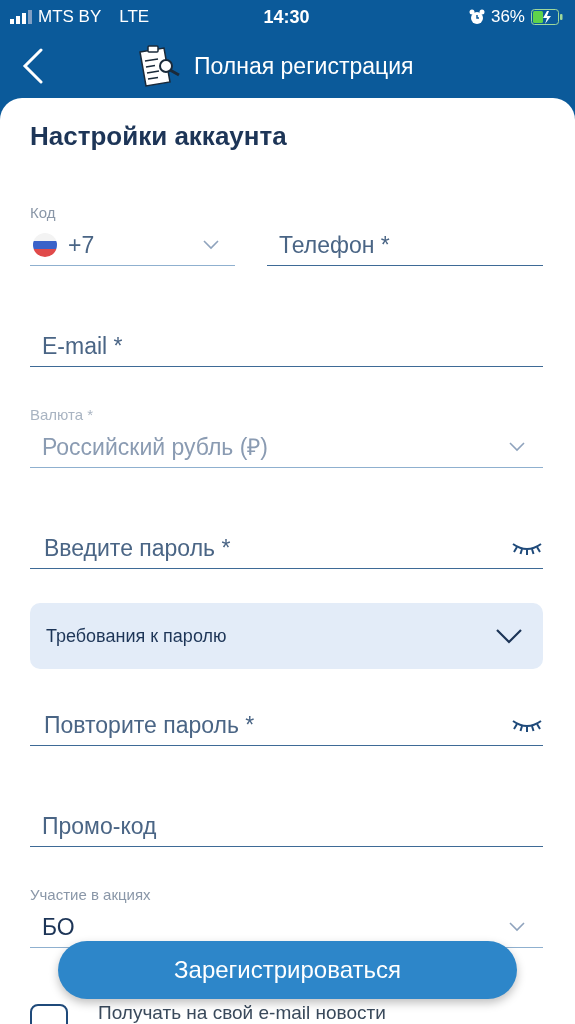 Image resolution: width=575 pixels, height=1024 pixels. Describe the element at coordinates (286, 636) in the screenshot. I see `password-requirements-panel: Требования к паролю` at that location.